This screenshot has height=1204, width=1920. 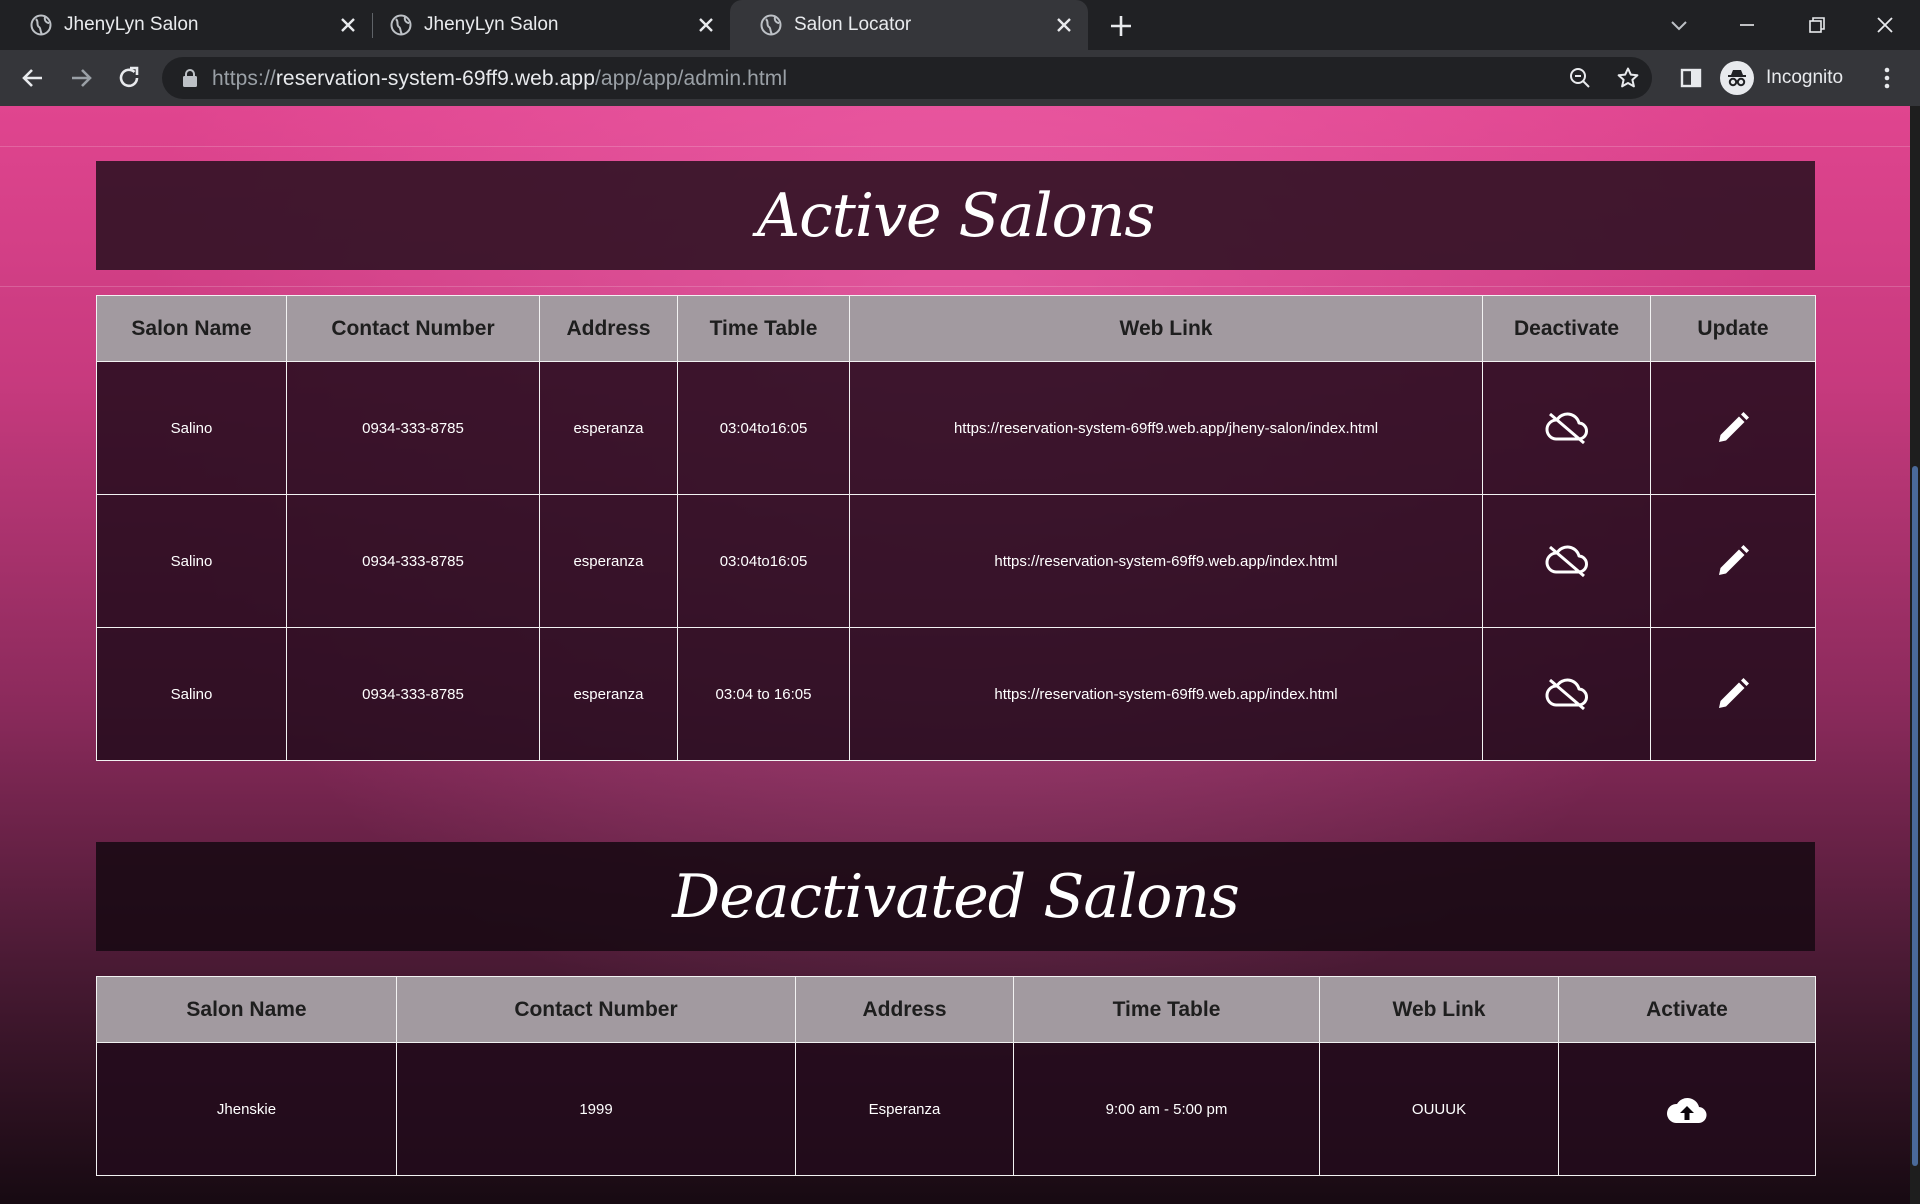 What do you see at coordinates (955, 215) in the screenshot?
I see `active-salons-heading: Active Salons` at bounding box center [955, 215].